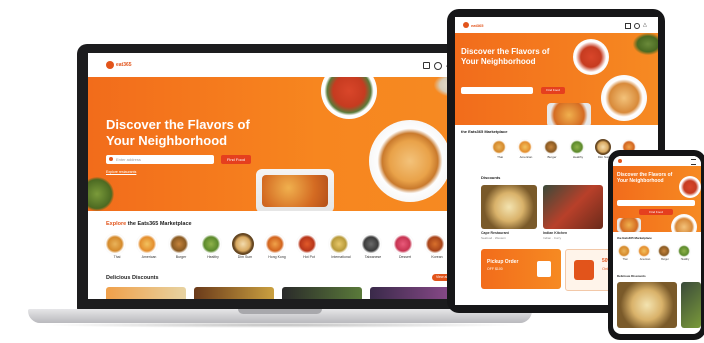 The height and width of the screenshot is (343, 704). Describe the element at coordinates (503, 262) in the screenshot. I see `promo-title: Pickup Order` at that location.